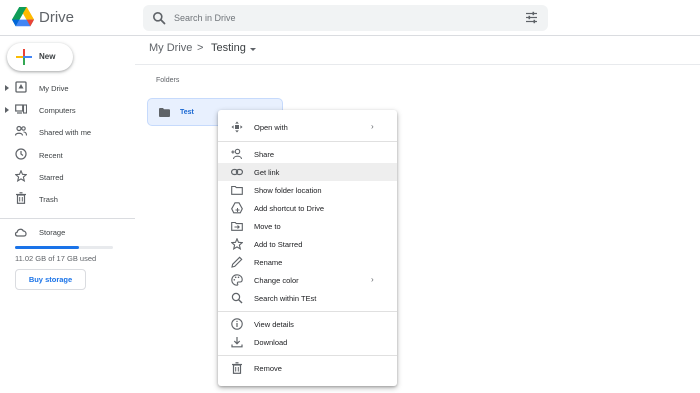 This screenshot has height=393, width=700. Describe the element at coordinates (288, 190) in the screenshot. I see `menu-item-label: Show folder location` at that location.